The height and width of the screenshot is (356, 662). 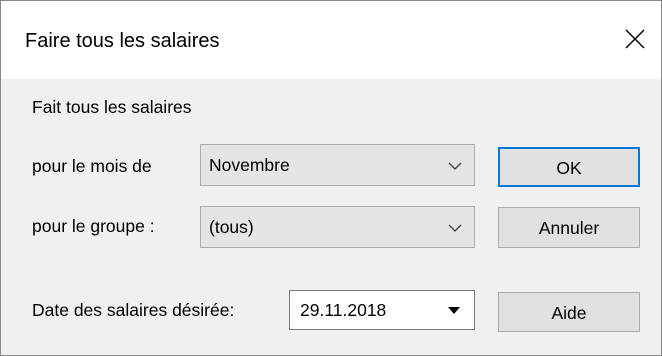 I want to click on window-title: Faire tous les salaires, so click(x=122, y=41).